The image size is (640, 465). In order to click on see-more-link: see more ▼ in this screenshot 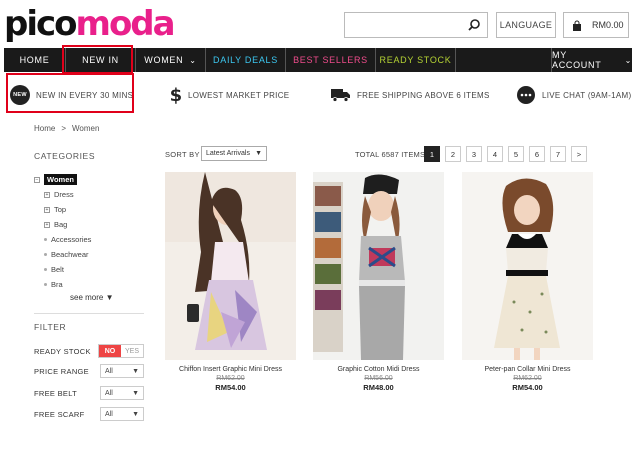, I will do `click(92, 297)`.